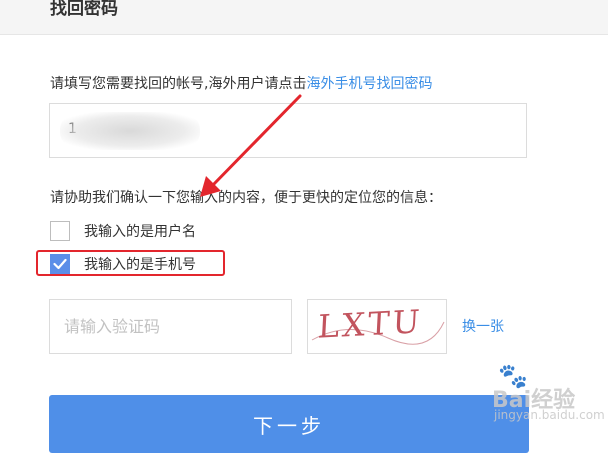 This screenshot has width=608, height=453. I want to click on account-field: 1, so click(288, 130).